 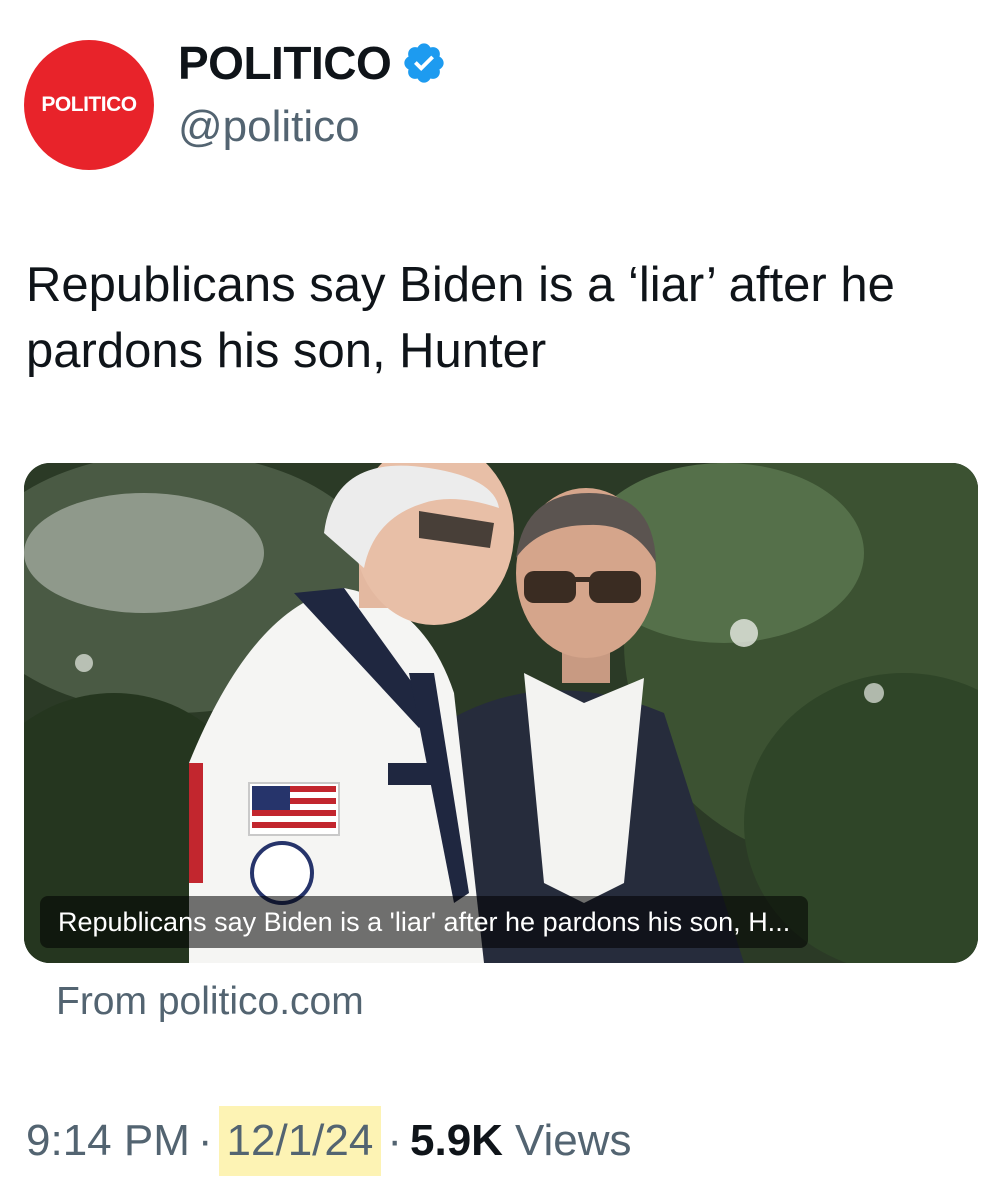 I want to click on views-count: 5.9K, so click(x=456, y=1141).